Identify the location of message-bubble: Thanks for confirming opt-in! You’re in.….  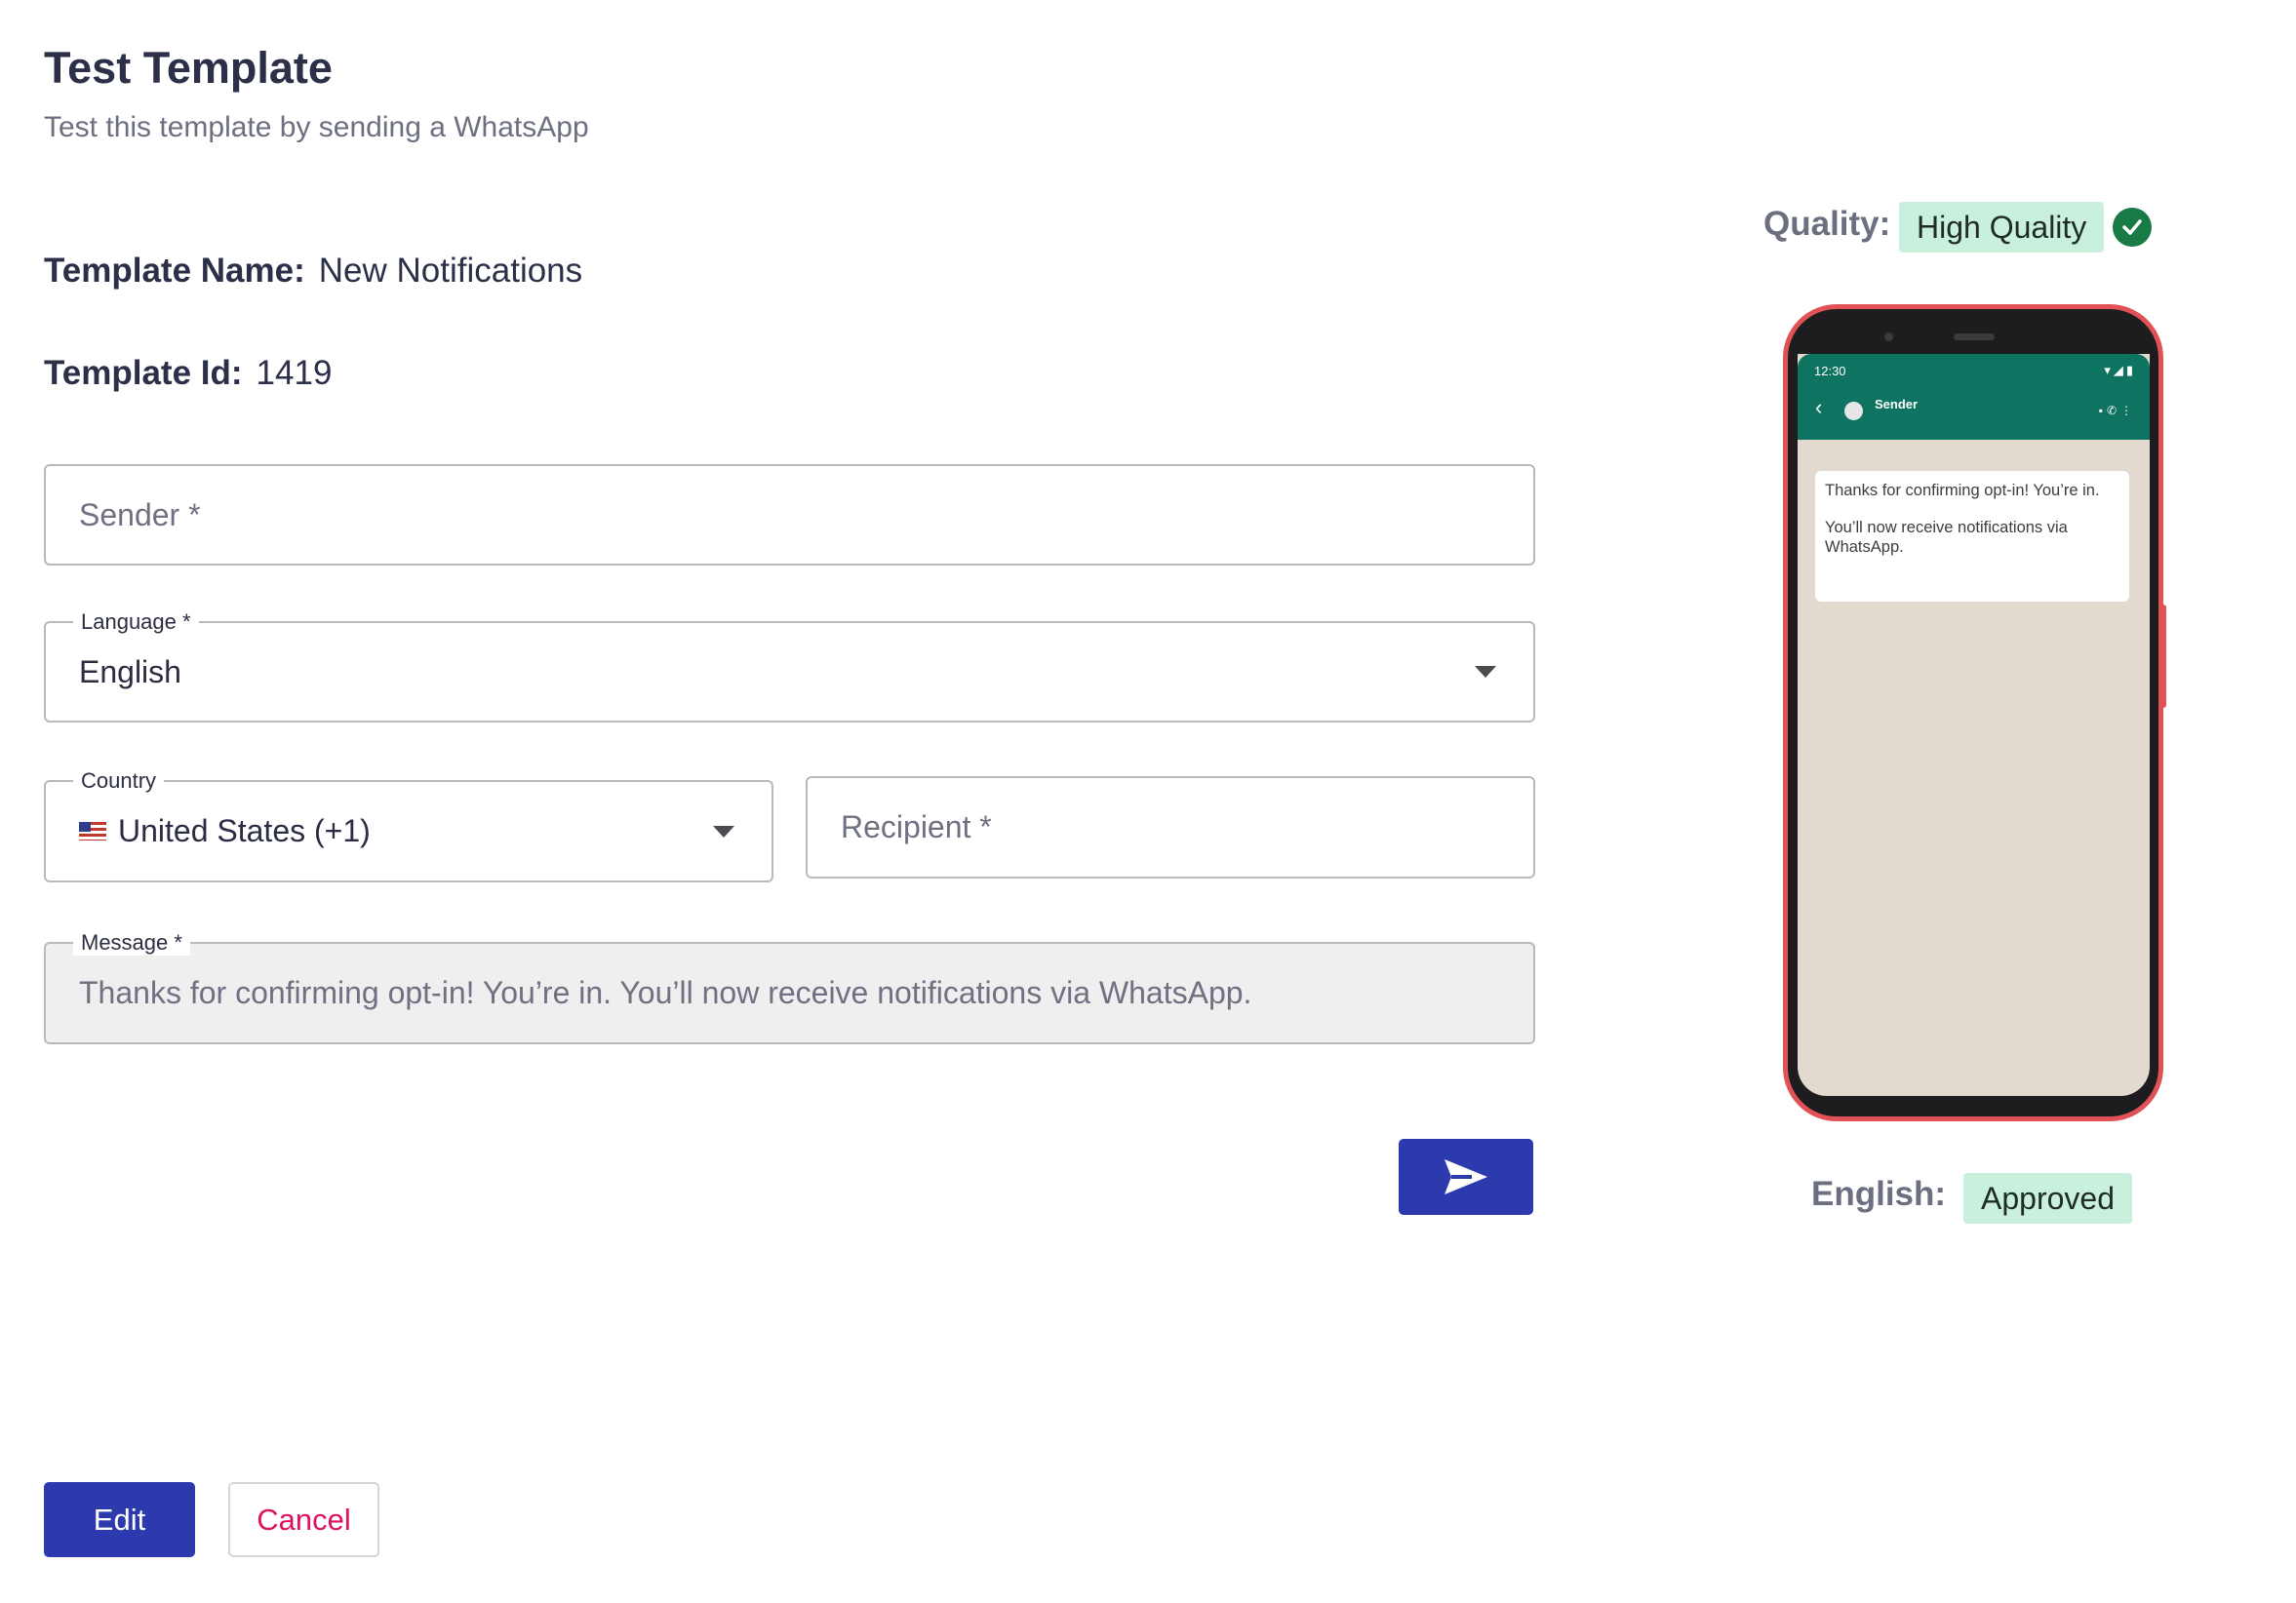
(1972, 536).